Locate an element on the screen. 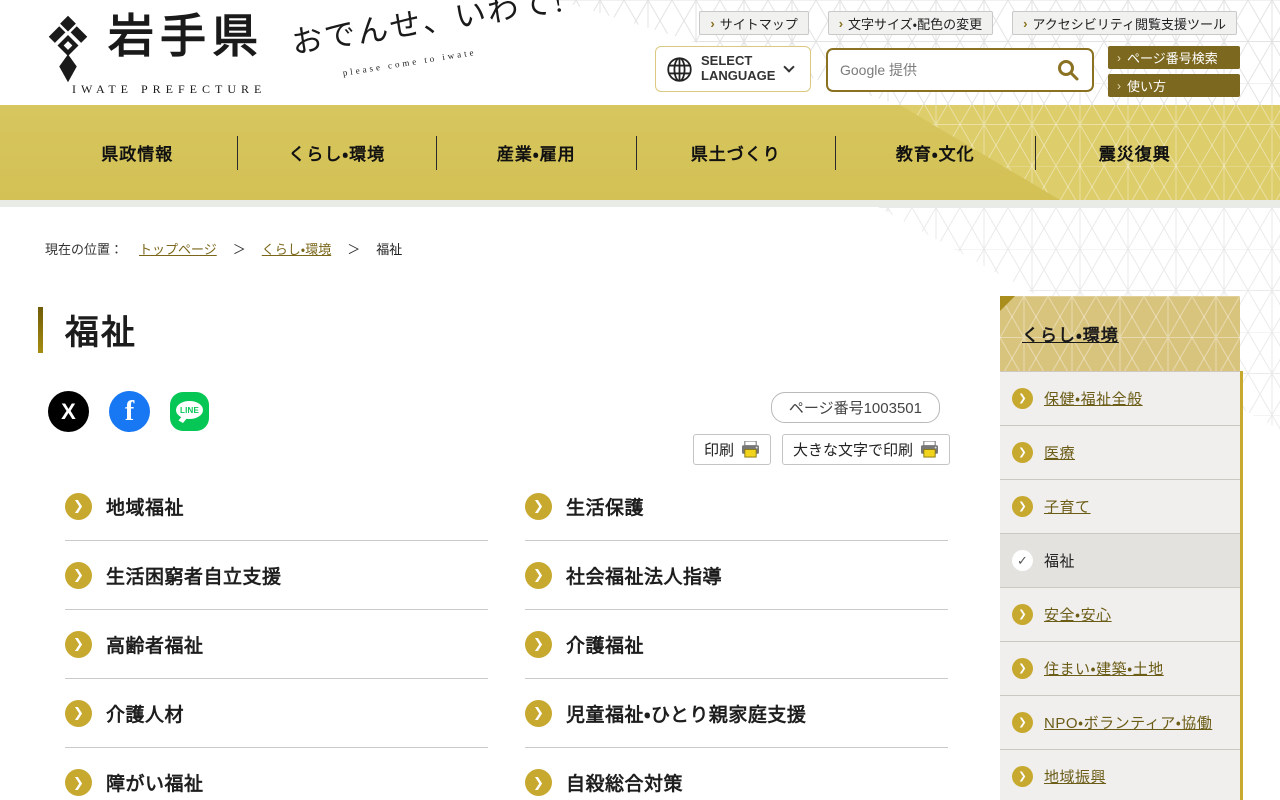  nav-item-disaster-recovery: 震災復興 is located at coordinates (1135, 152).